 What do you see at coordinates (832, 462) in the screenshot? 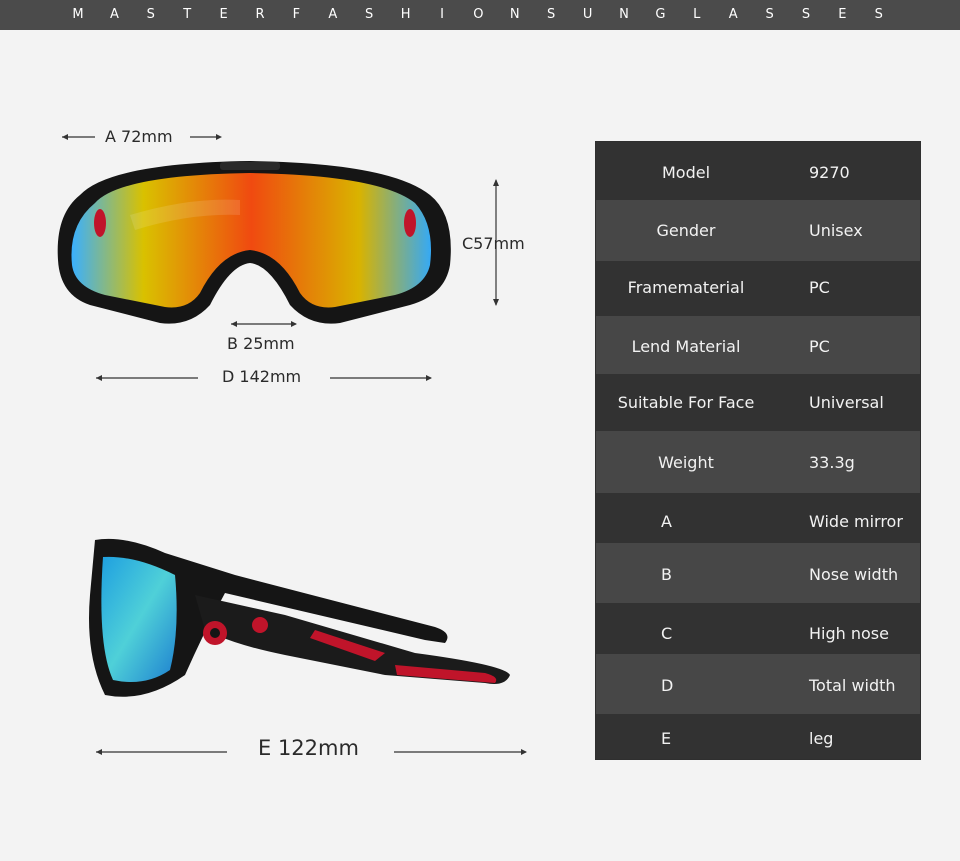
I see `spec-value: 33.3g` at bounding box center [832, 462].